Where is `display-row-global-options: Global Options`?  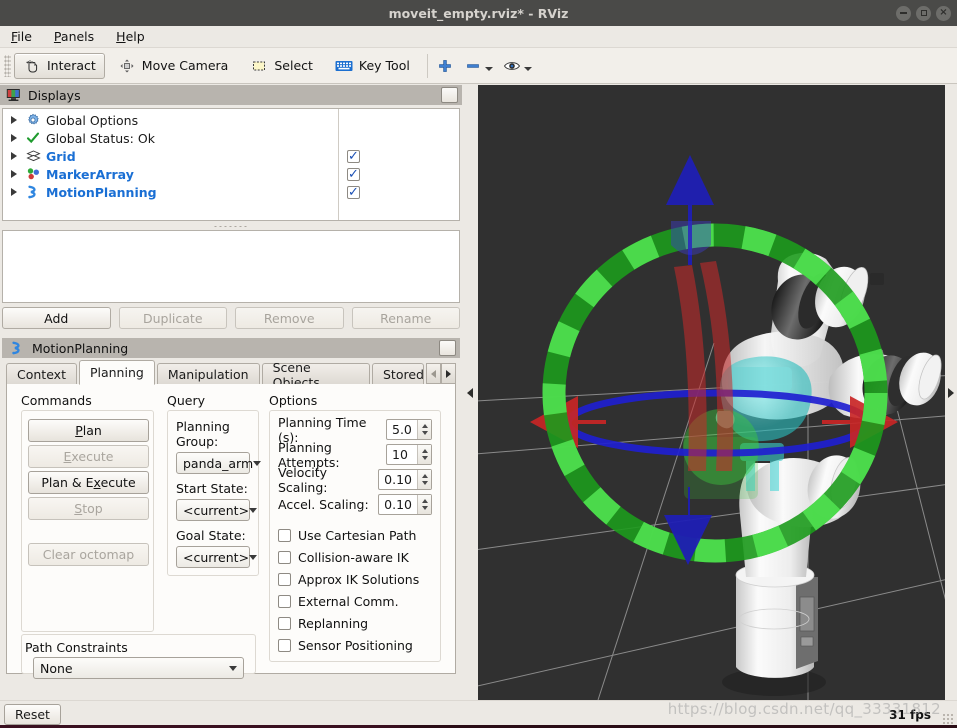
display-row-global-options: Global Options is located at coordinates (170, 120).